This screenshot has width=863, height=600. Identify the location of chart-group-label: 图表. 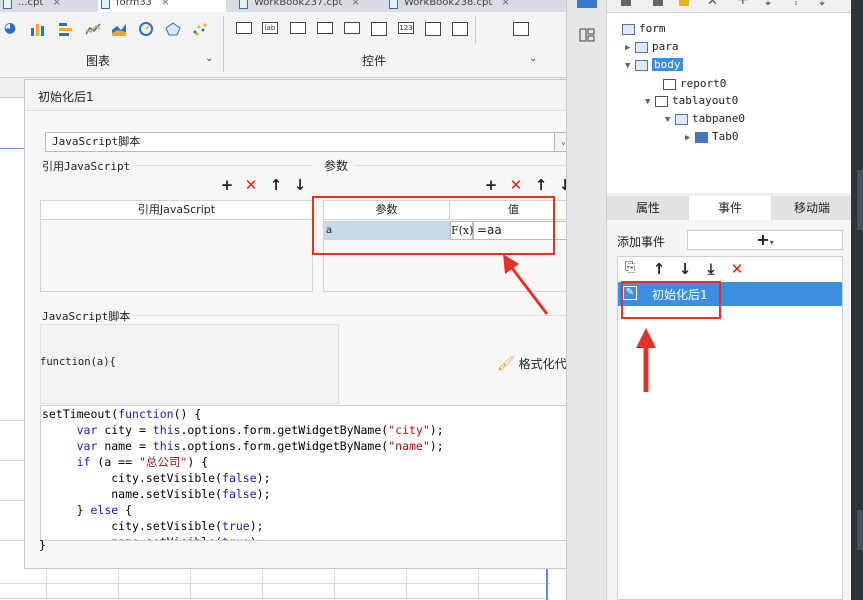
(98, 61).